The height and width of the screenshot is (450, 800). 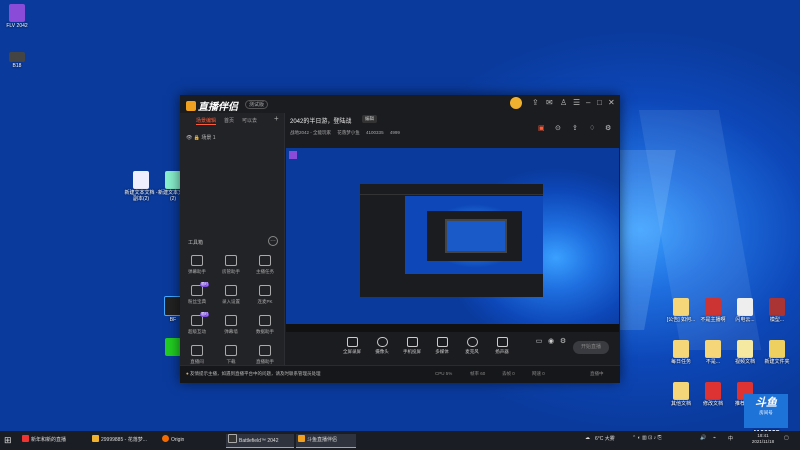 What do you see at coordinates (777, 307) in the screenshot?
I see `app-icon` at bounding box center [777, 307].